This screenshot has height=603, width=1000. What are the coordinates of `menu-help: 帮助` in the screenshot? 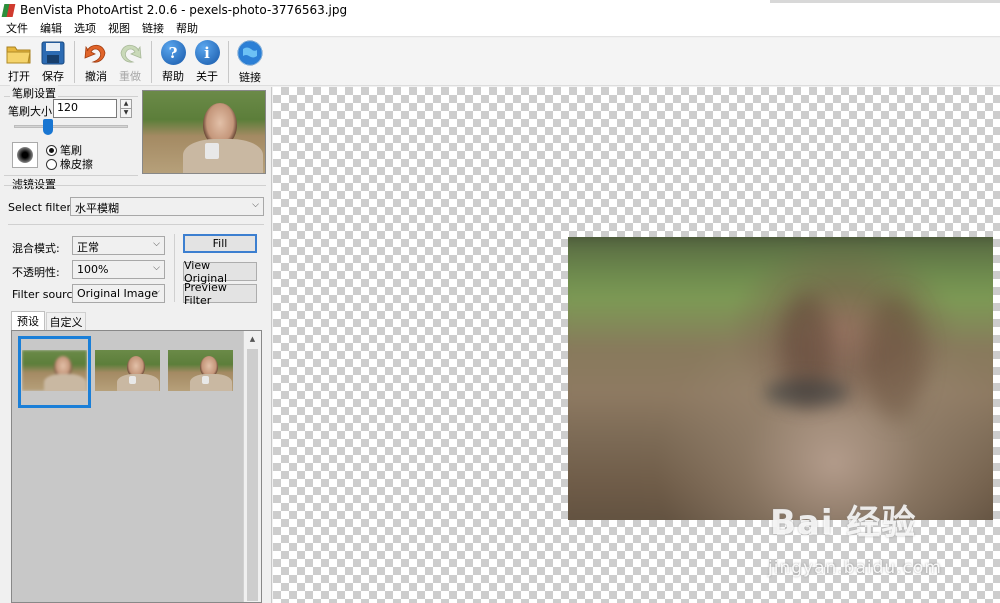 It's located at (187, 28).